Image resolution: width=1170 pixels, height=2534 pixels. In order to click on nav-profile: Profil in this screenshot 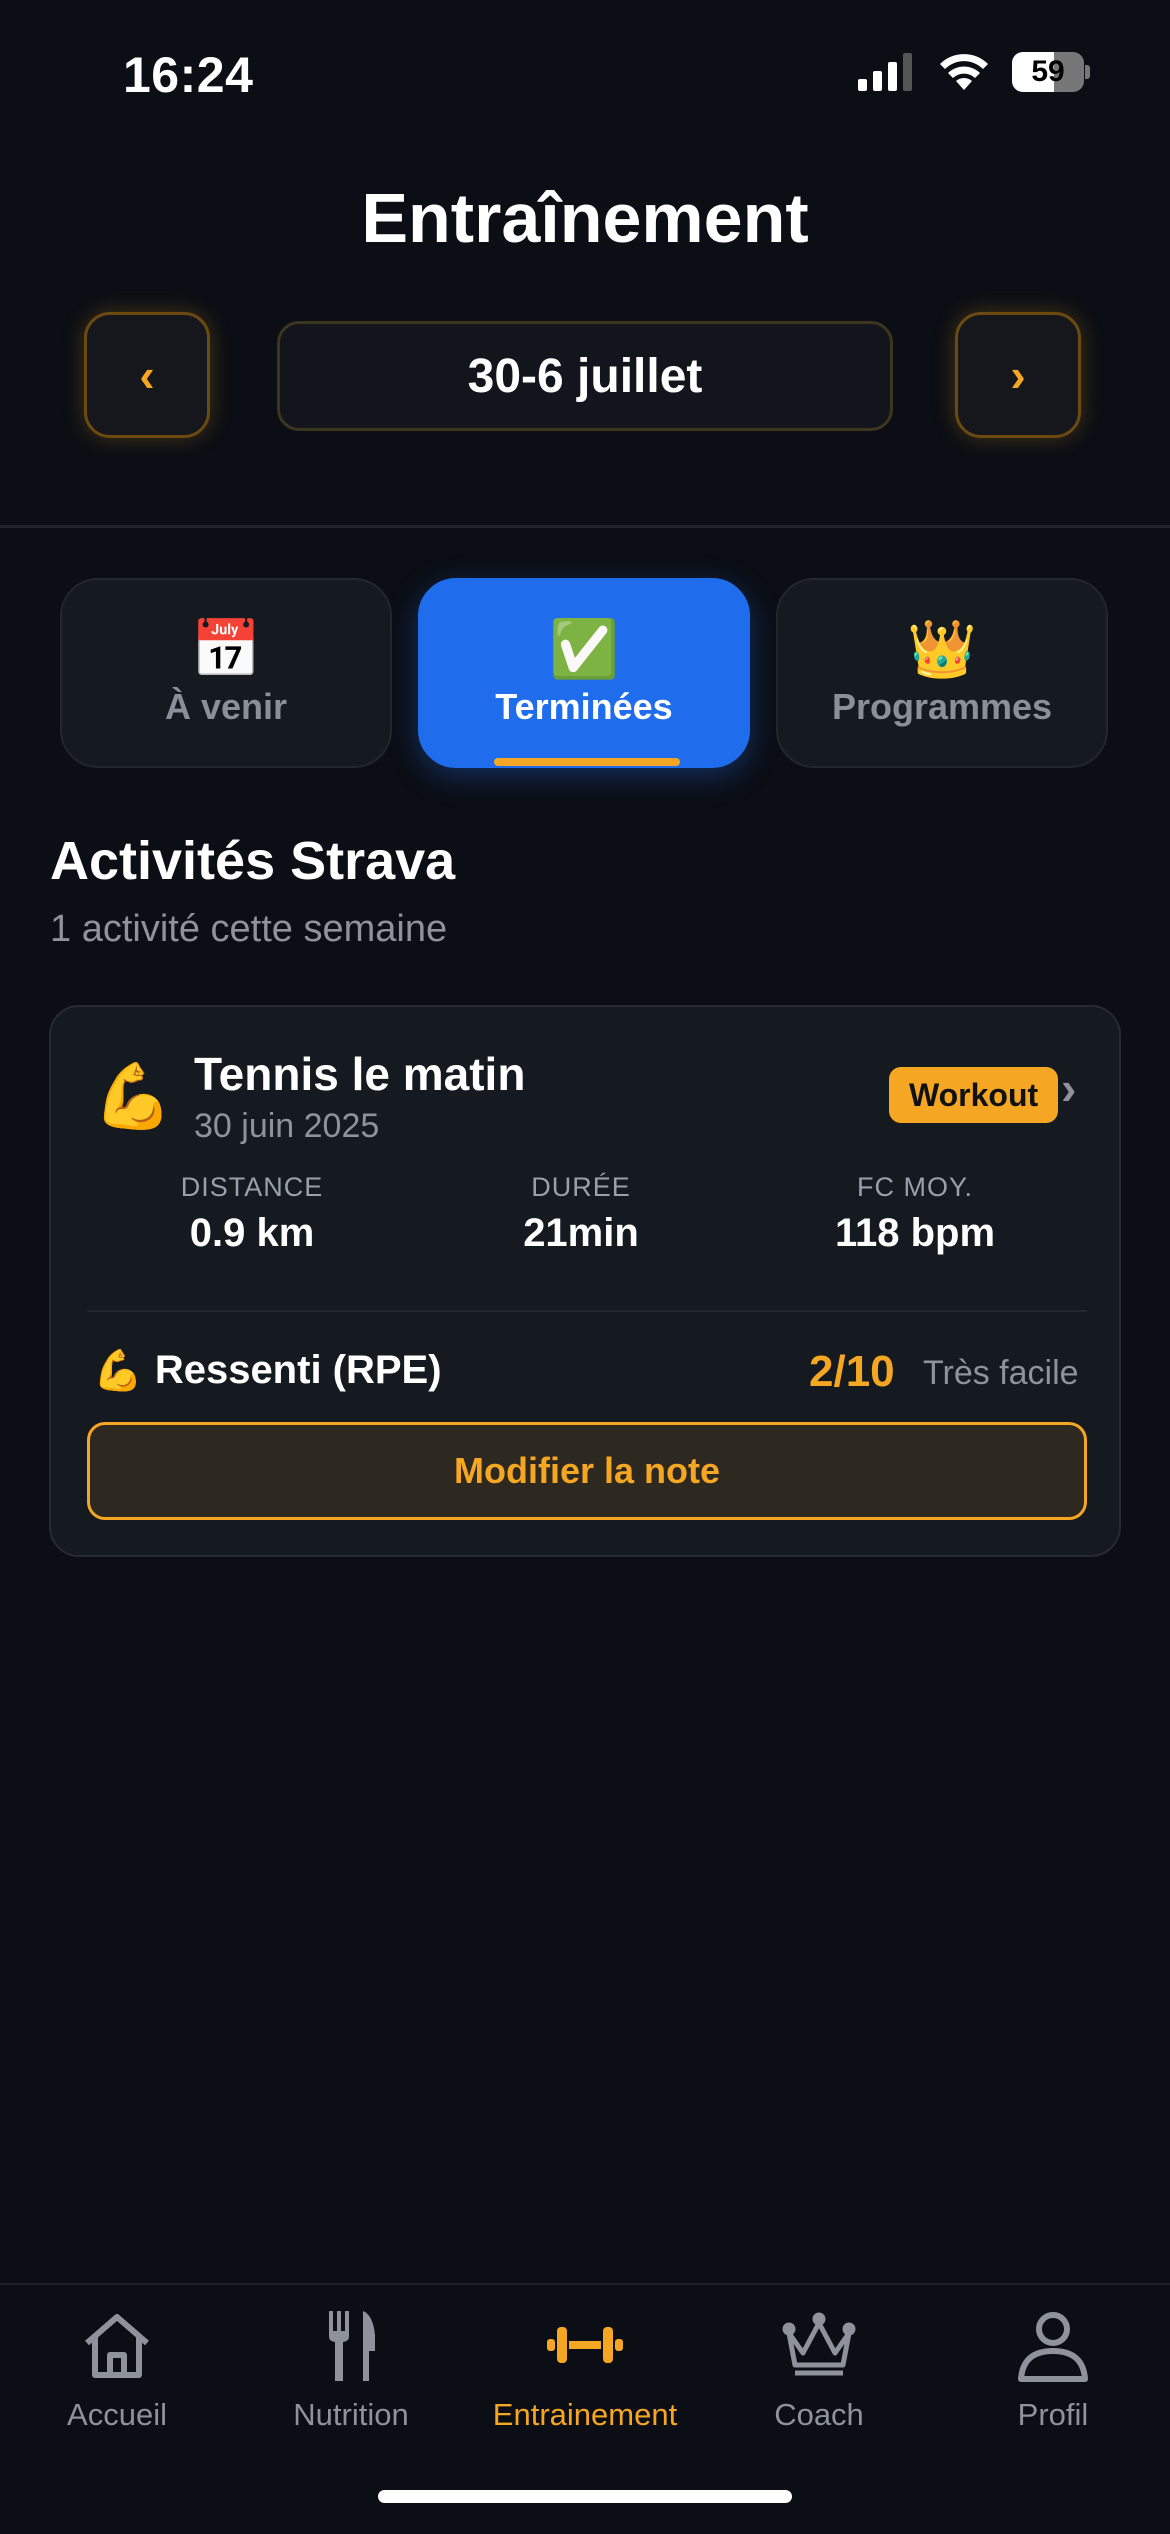, I will do `click(1053, 2369)`.